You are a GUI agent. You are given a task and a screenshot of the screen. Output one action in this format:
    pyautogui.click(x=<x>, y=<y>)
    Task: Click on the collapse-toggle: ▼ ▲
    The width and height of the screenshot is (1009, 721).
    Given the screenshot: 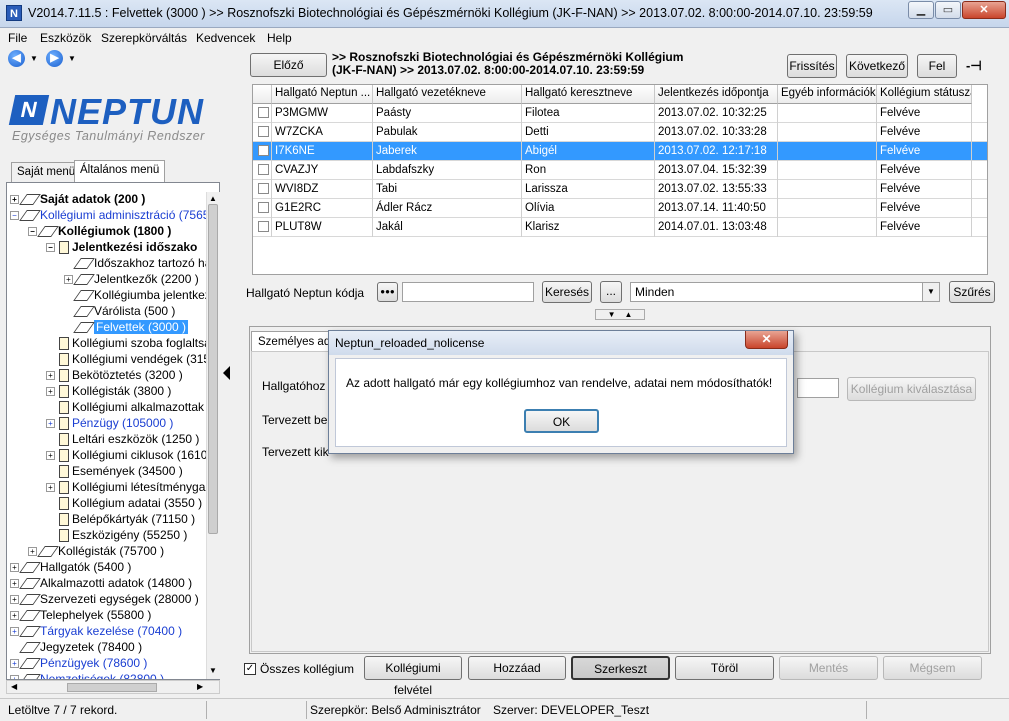 What is the action you would take?
    pyautogui.click(x=620, y=314)
    